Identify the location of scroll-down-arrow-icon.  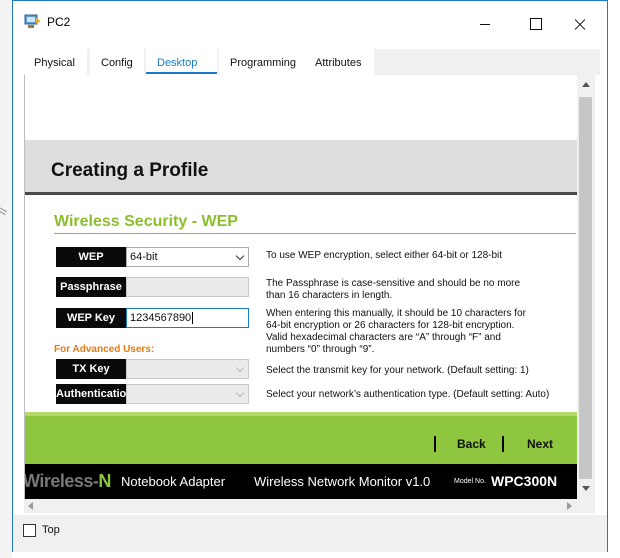
(586, 488).